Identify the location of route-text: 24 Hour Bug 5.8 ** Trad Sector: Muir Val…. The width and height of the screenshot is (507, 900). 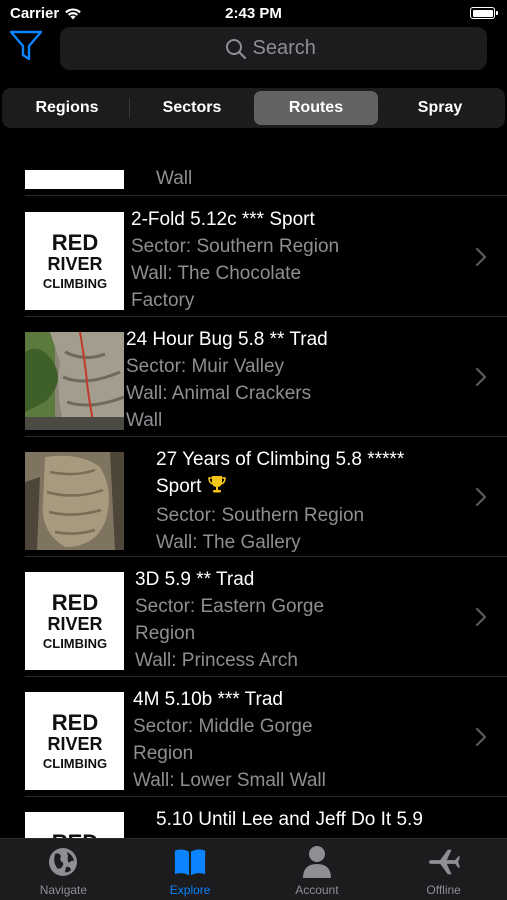
(227, 380).